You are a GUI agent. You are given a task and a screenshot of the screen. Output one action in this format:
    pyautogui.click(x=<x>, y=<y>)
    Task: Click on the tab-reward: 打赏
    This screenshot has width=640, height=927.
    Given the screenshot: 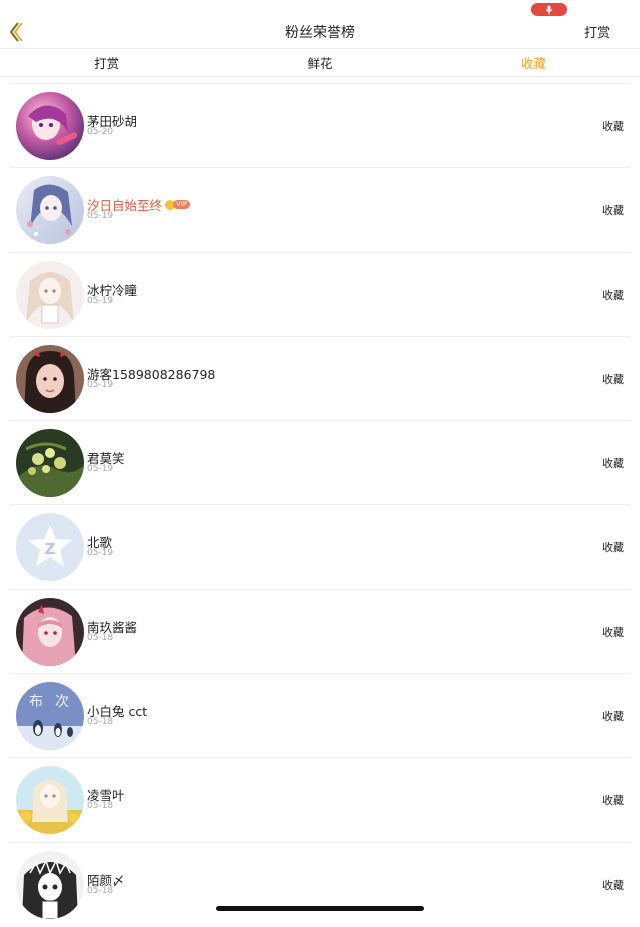 What is the action you would take?
    pyautogui.click(x=106, y=62)
    